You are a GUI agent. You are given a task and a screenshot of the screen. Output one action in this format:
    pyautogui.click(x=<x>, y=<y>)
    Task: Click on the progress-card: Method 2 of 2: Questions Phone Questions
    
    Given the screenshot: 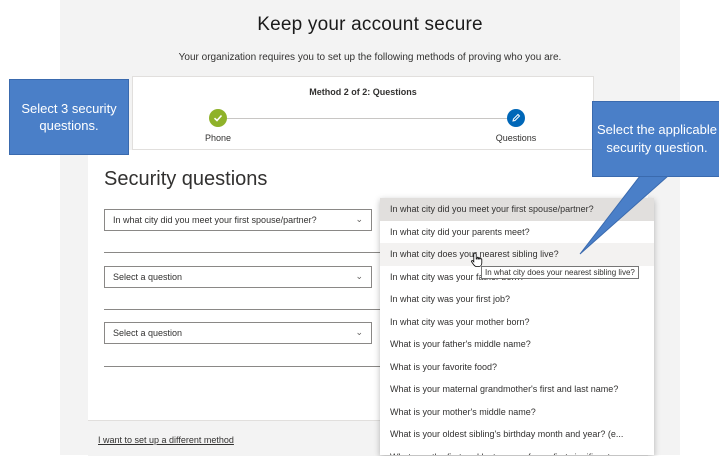 What is the action you would take?
    pyautogui.click(x=363, y=113)
    